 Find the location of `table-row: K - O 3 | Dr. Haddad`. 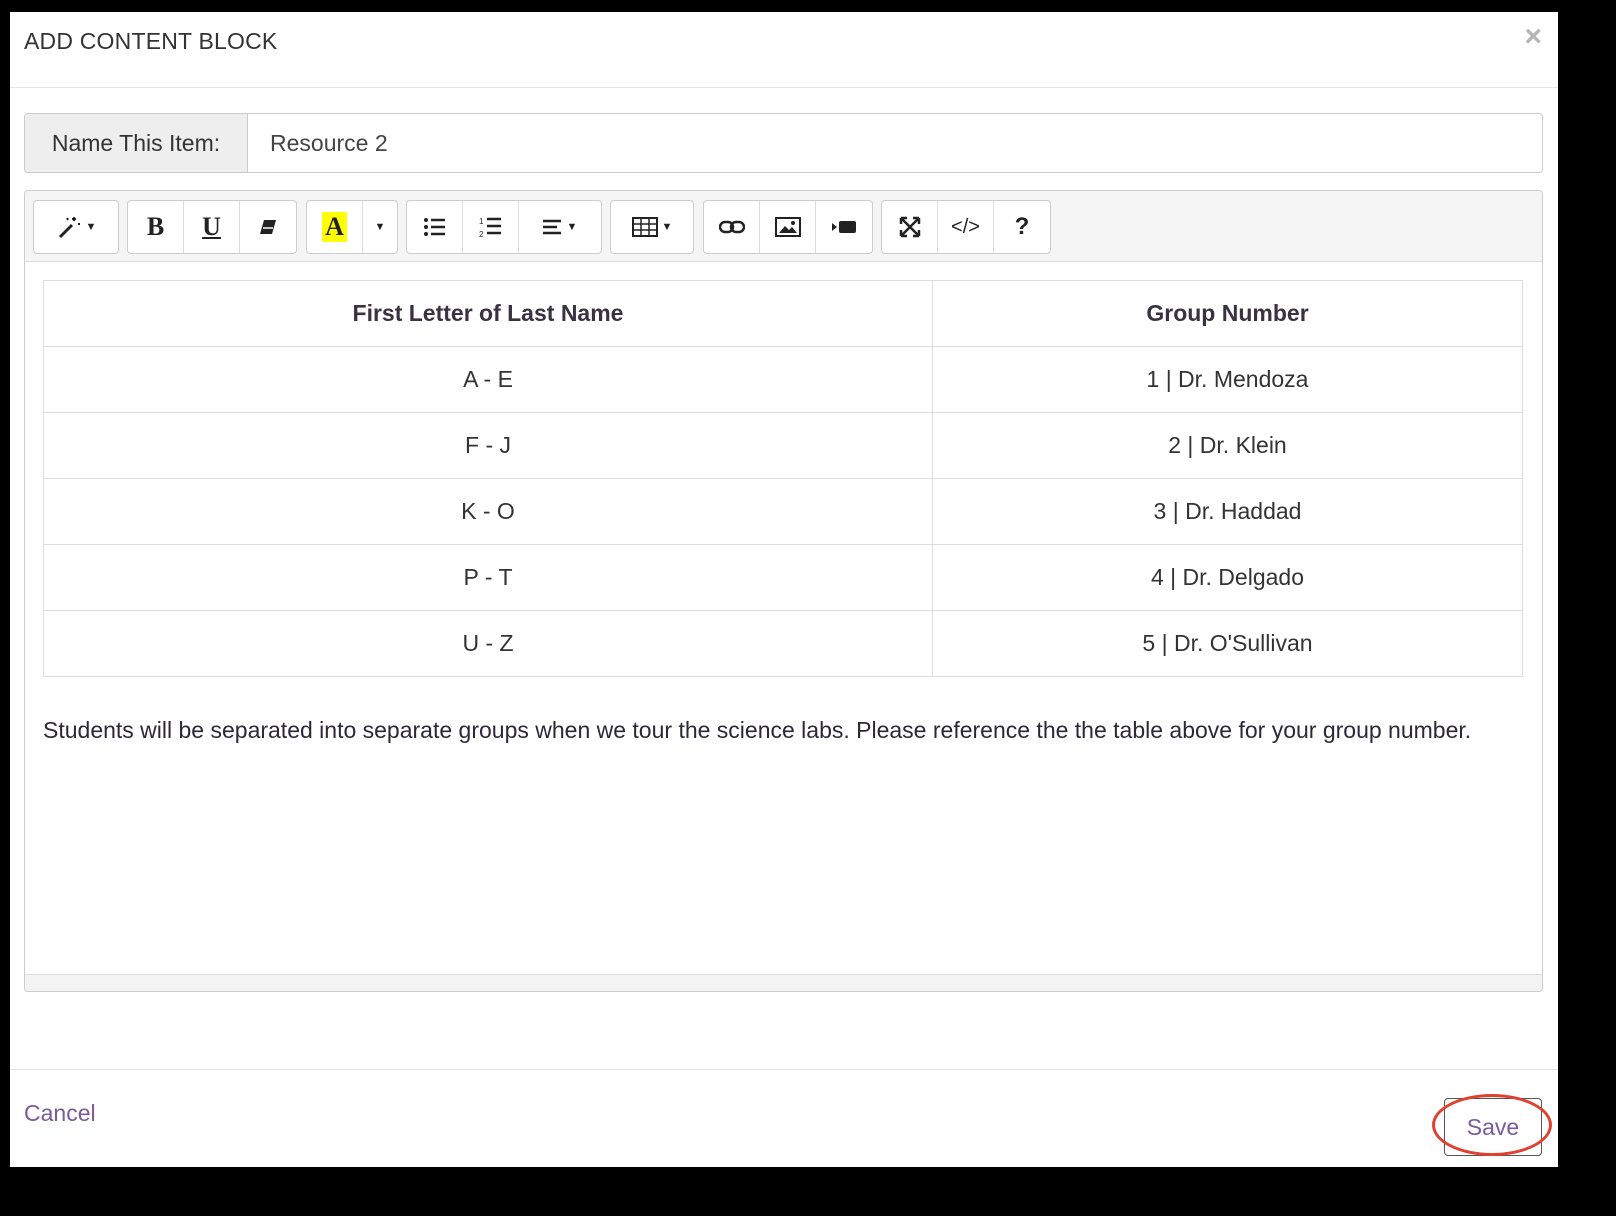

table-row: K - O 3 | Dr. Haddad is located at coordinates (783, 511).